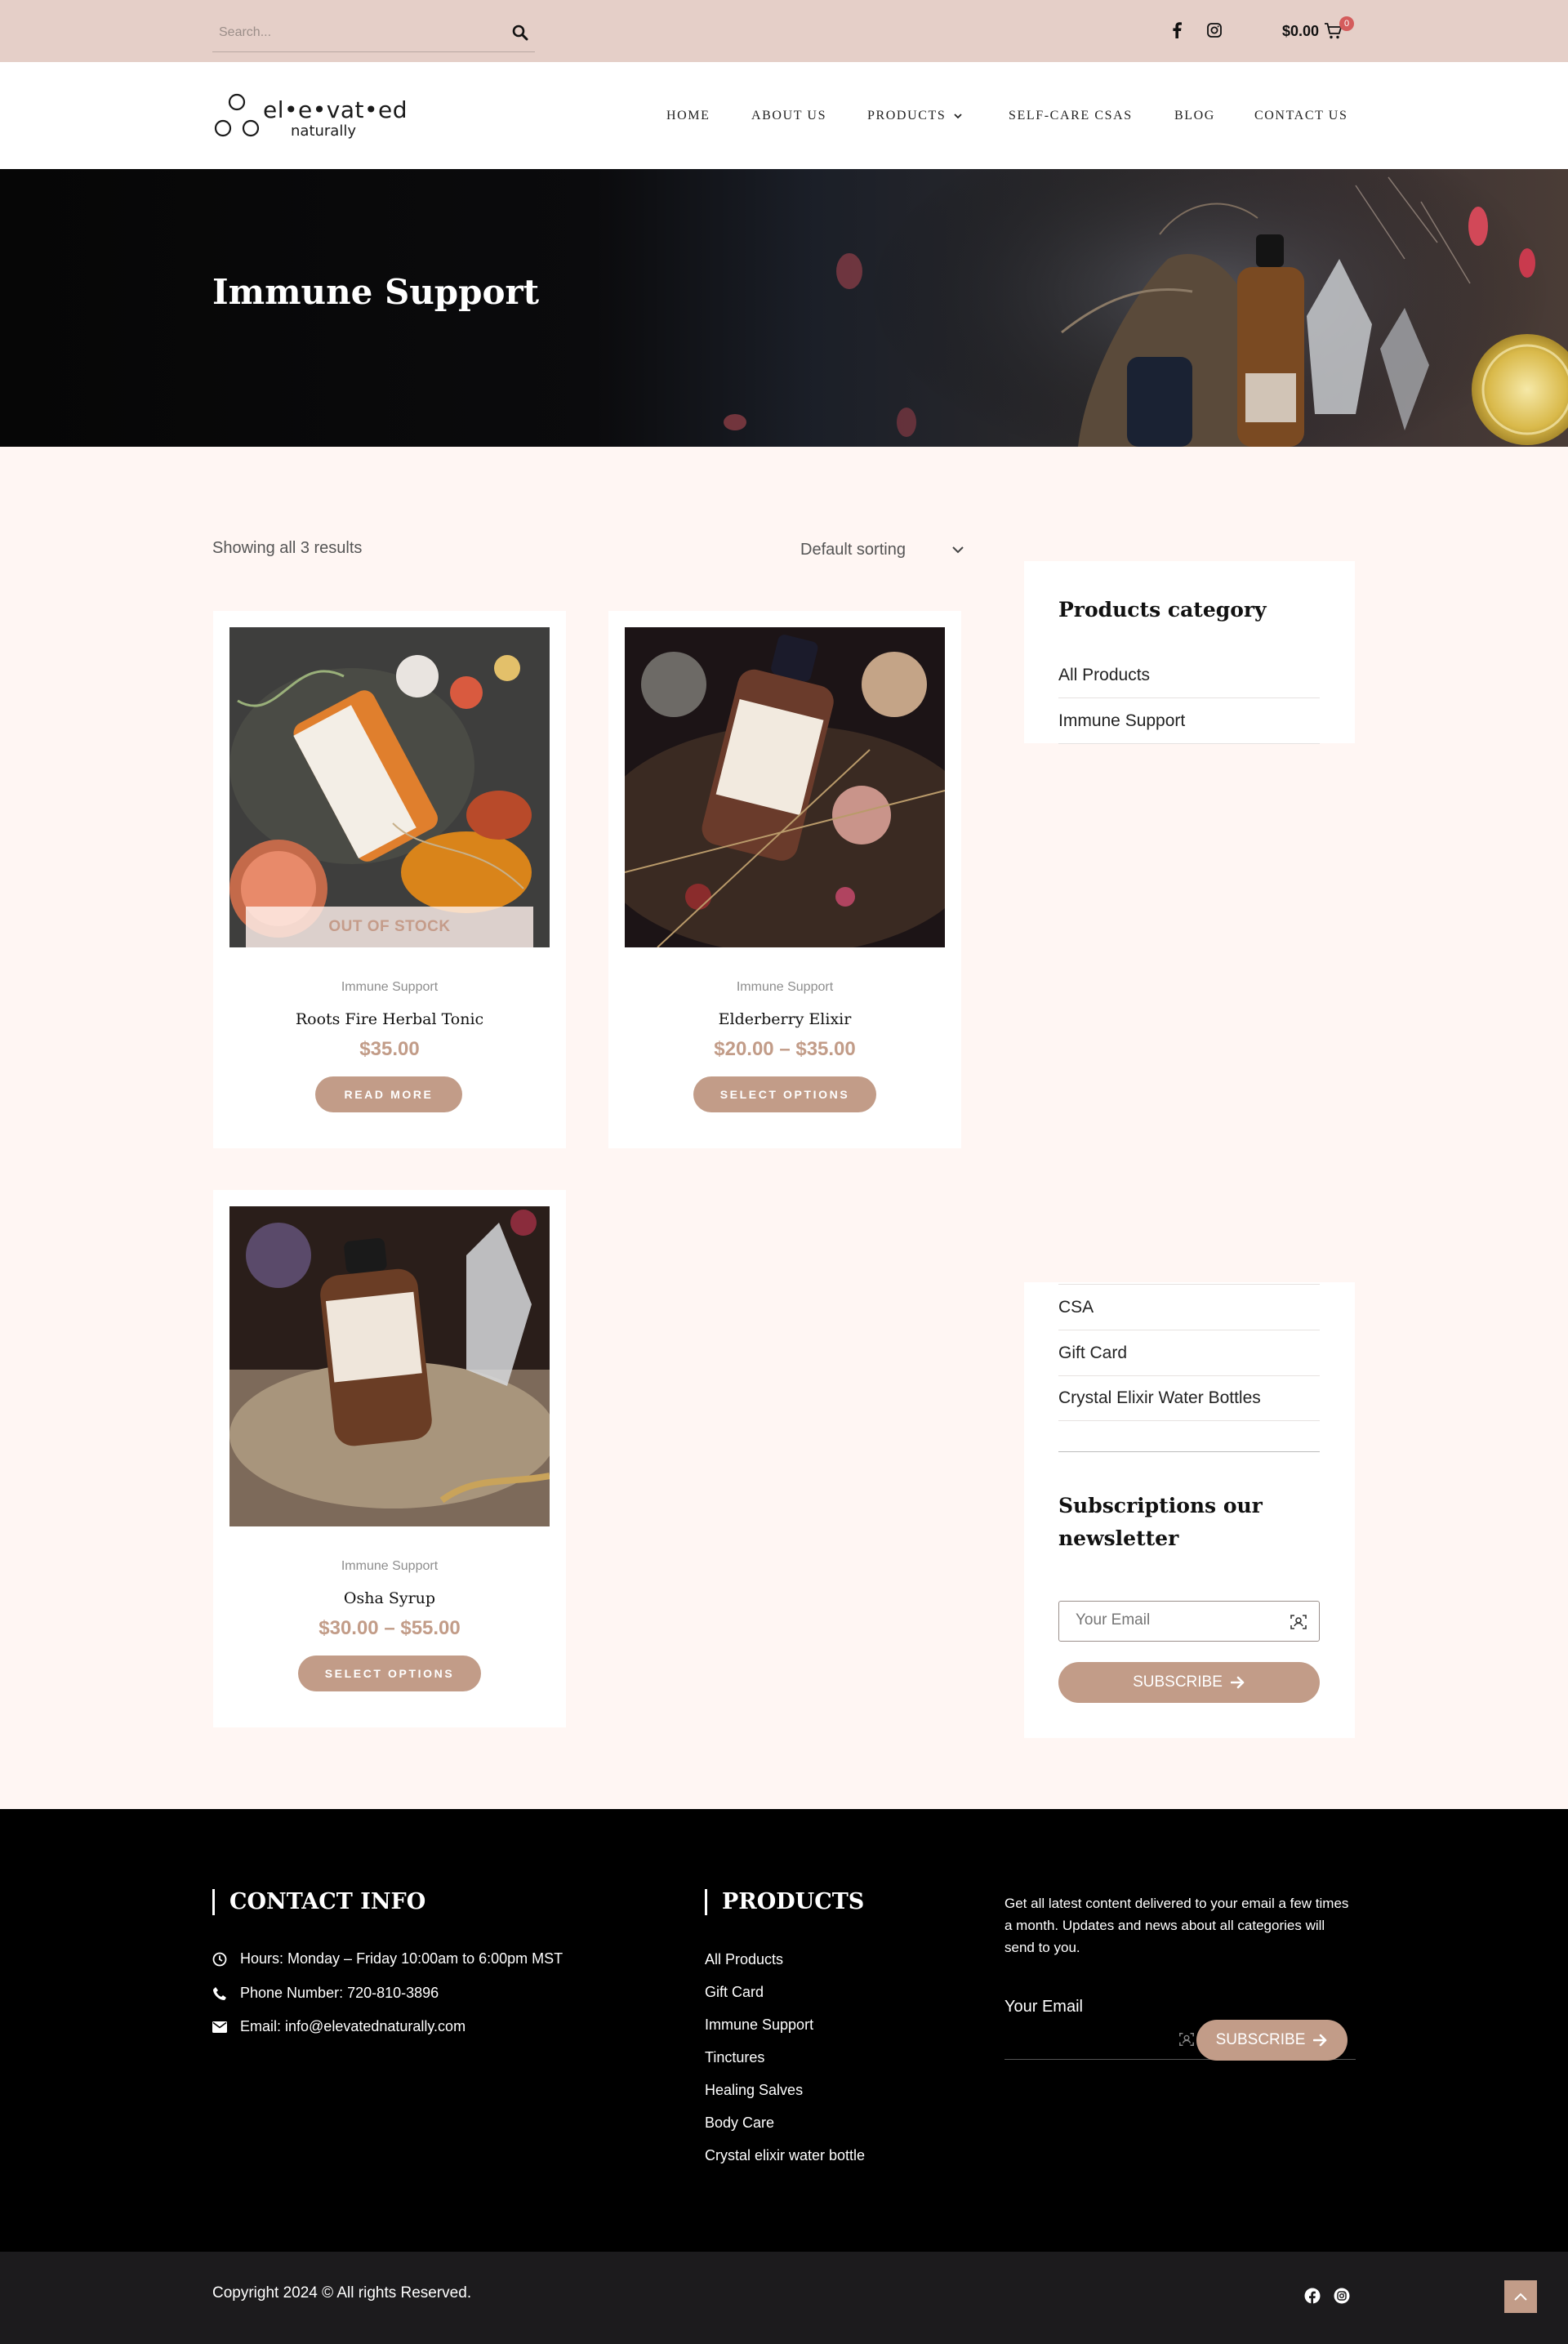 This screenshot has height=2344, width=1568. I want to click on product-price: $35.00, so click(389, 1049).